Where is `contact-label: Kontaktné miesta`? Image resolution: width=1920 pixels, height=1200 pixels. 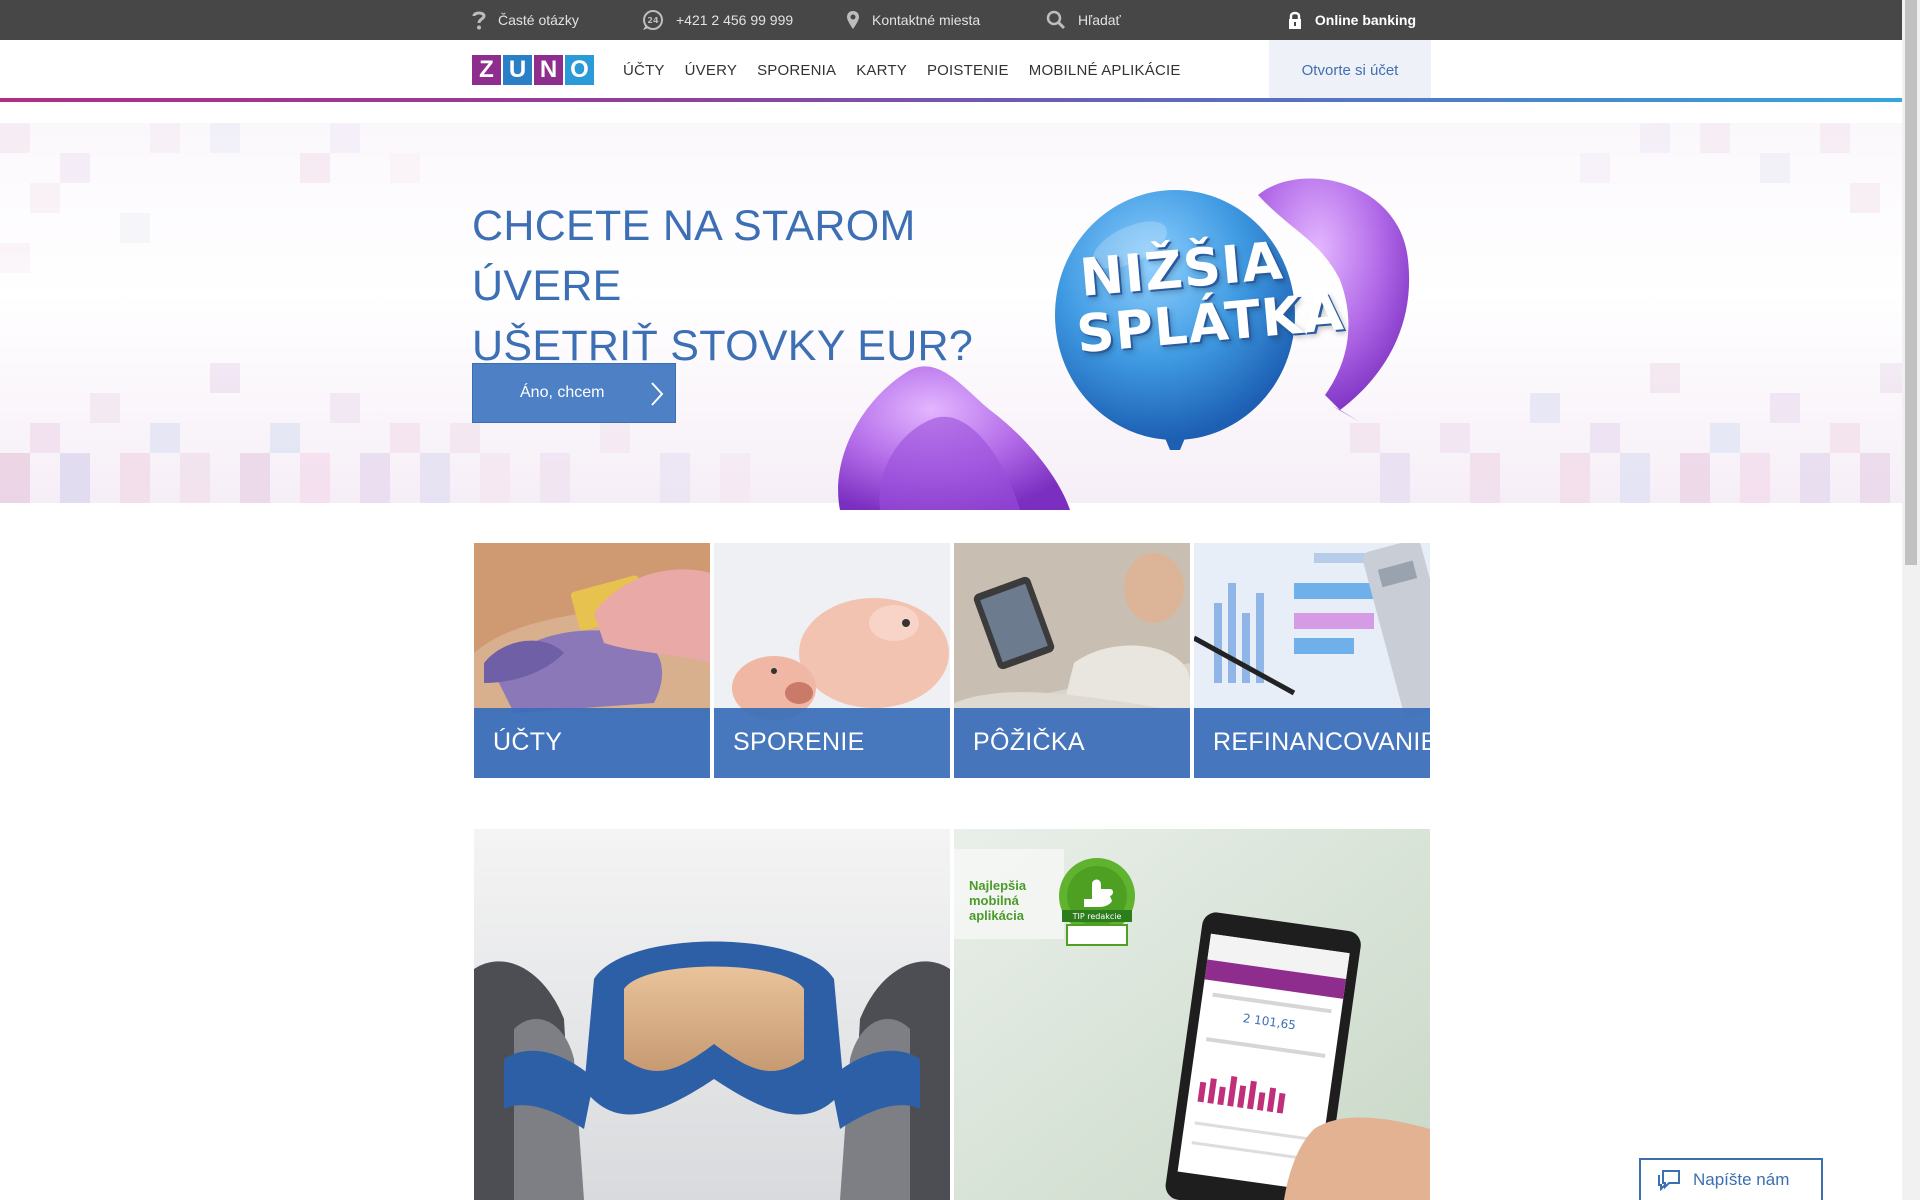
contact-label: Kontaktné miesta is located at coordinates (926, 20).